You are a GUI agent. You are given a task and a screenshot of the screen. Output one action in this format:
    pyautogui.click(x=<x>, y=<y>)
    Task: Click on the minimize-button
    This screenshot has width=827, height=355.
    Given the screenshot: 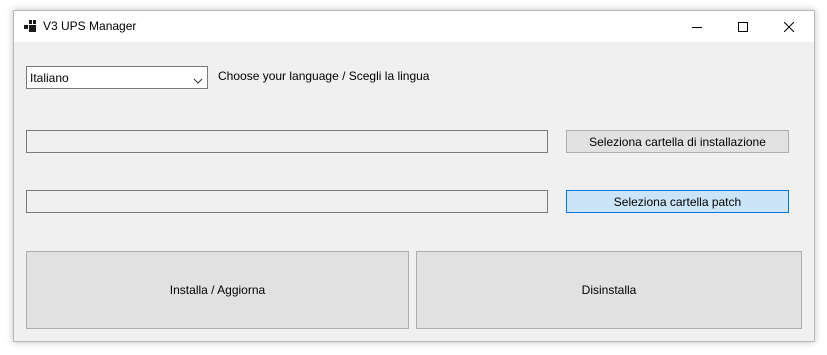 What is the action you would take?
    pyautogui.click(x=697, y=26)
    